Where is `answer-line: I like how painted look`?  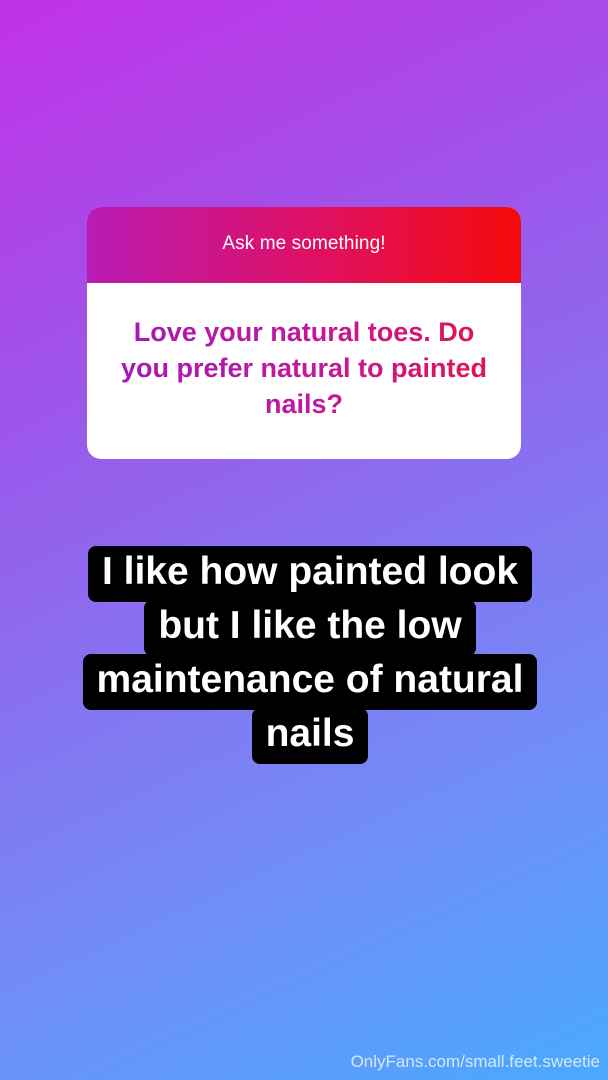
answer-line: I like how painted look is located at coordinates (310, 574).